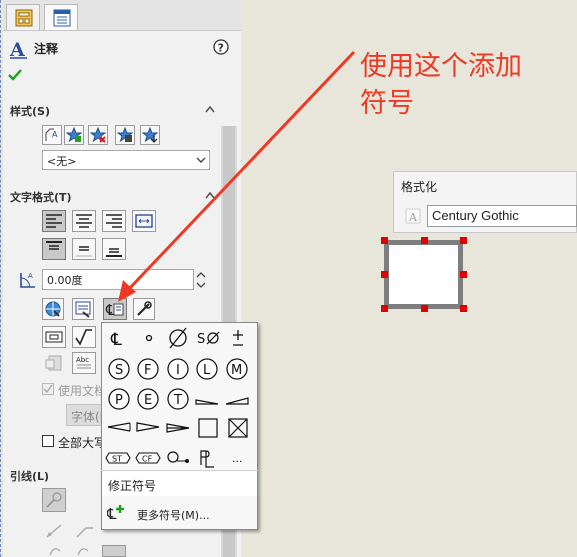 The height and width of the screenshot is (557, 577). I want to click on statistical-tolerance-symbol: ST, so click(118, 458).